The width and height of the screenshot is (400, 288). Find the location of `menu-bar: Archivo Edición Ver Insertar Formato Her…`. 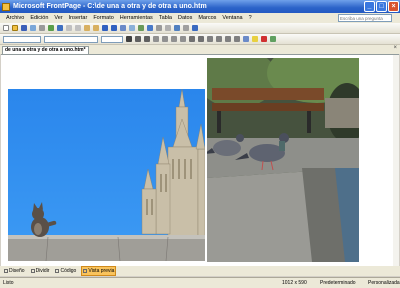

menu-bar: Archivo Edición Ver Insertar Formato Her… is located at coordinates (200, 18).